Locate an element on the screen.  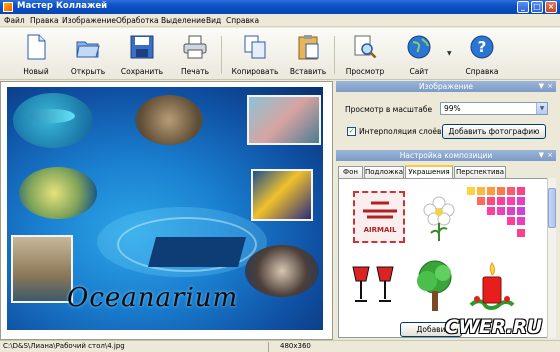
new-document-icon is located at coordinates (36, 47).